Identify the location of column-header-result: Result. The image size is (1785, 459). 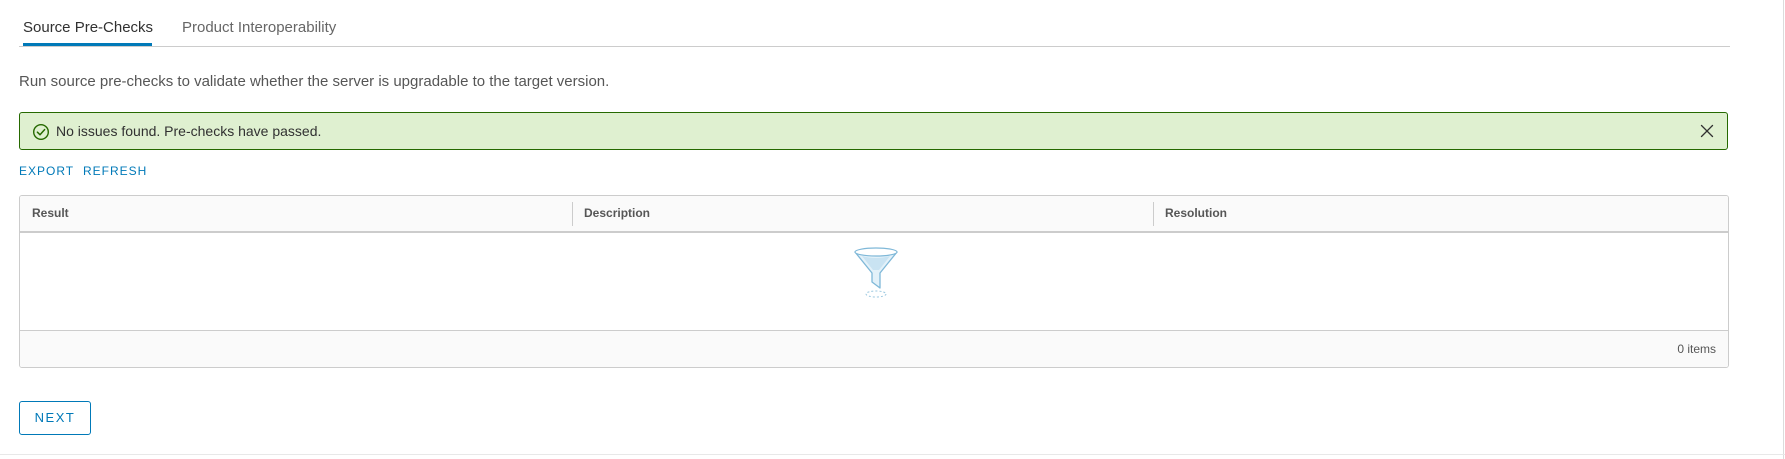
(50, 213).